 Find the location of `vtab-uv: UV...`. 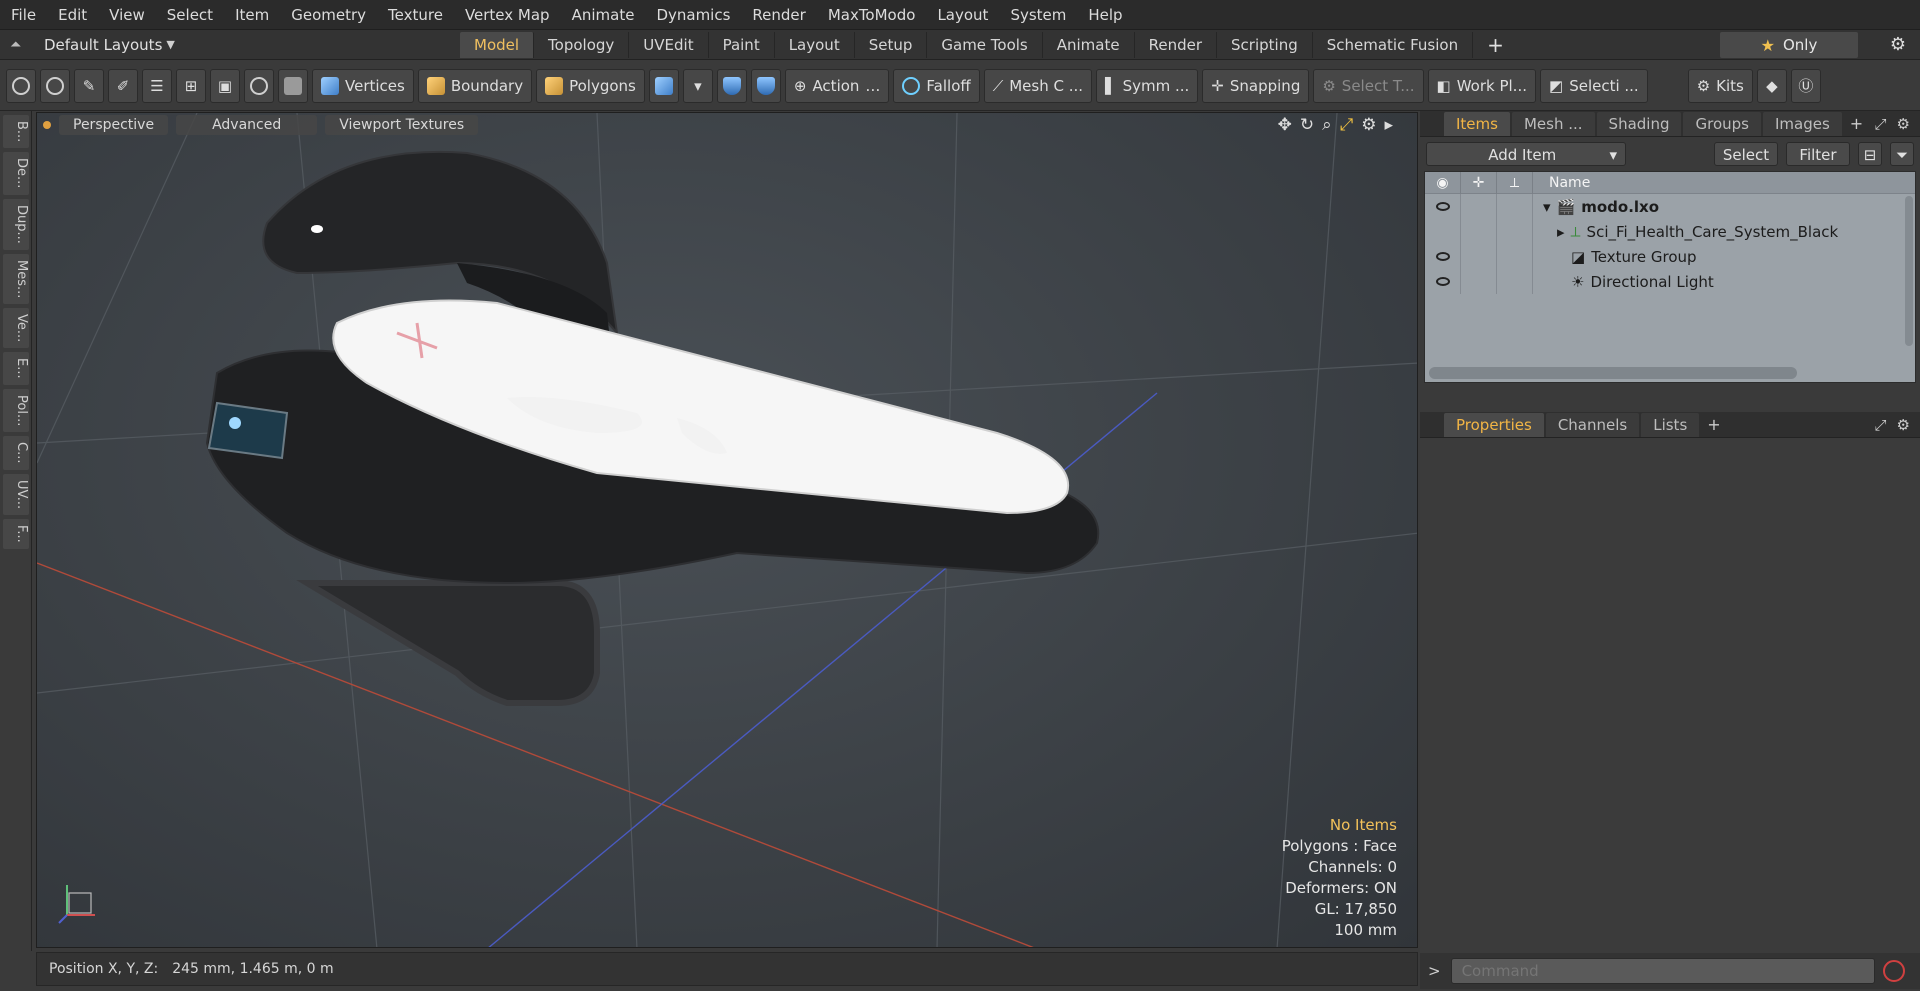

vtab-uv: UV... is located at coordinates (16, 494).